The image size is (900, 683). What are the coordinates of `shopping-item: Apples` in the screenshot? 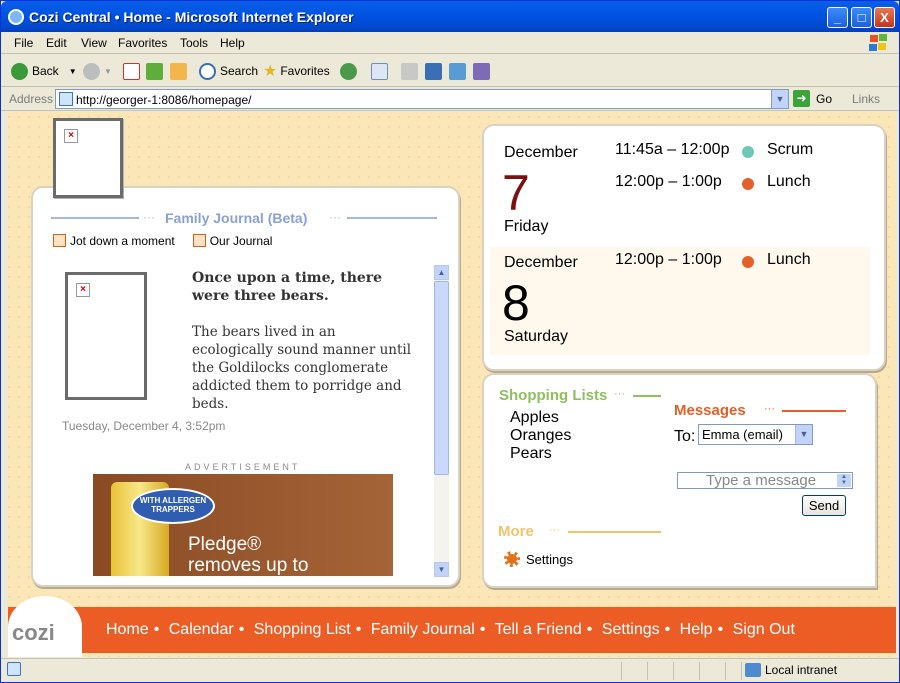 It's located at (534, 418).